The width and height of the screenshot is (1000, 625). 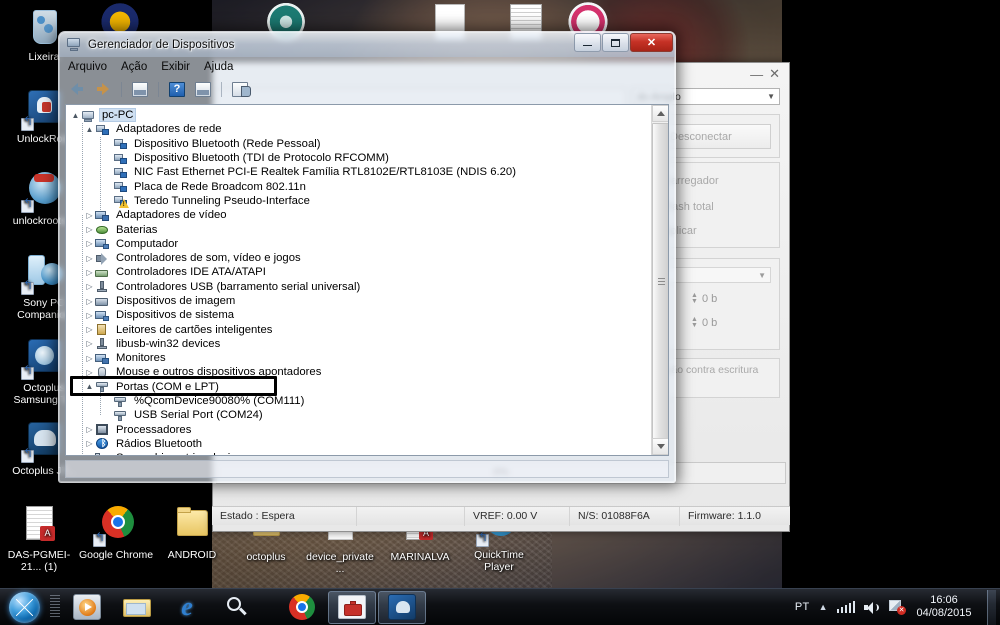 I want to click on tree-vertical-scrollbar, so click(x=659, y=280).